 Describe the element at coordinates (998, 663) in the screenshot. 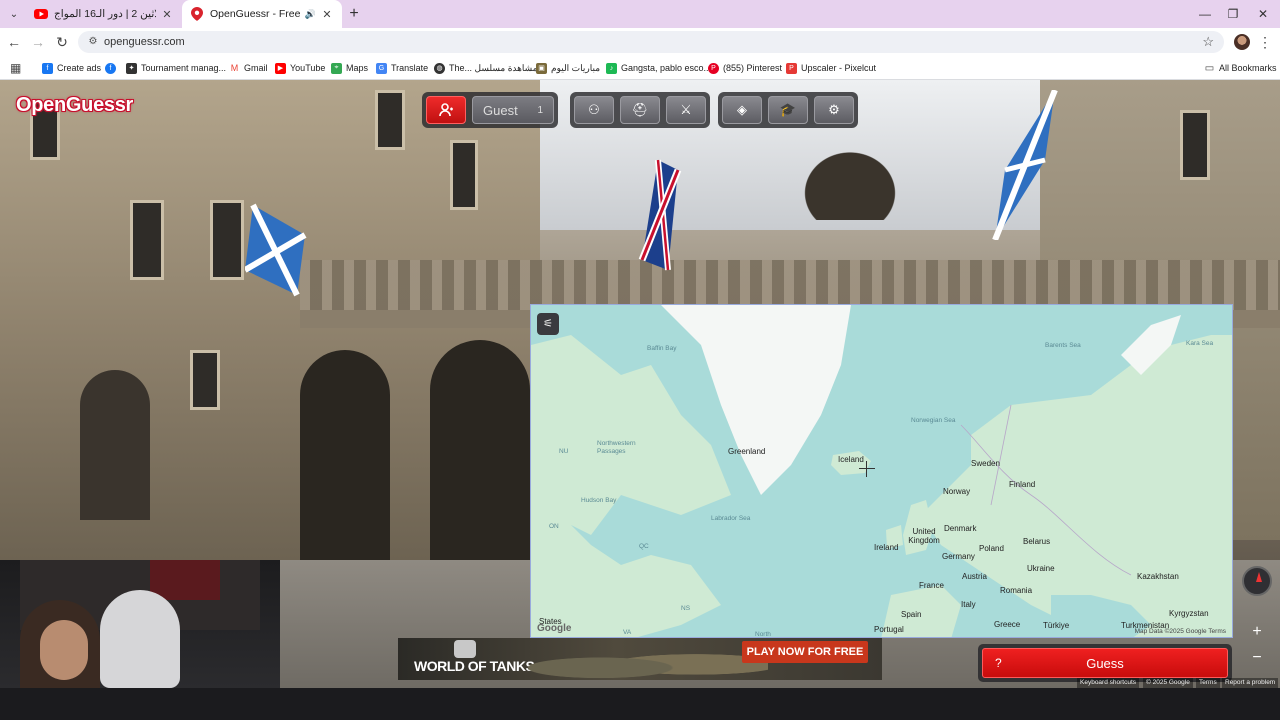

I see `question-icon: ?` at that location.